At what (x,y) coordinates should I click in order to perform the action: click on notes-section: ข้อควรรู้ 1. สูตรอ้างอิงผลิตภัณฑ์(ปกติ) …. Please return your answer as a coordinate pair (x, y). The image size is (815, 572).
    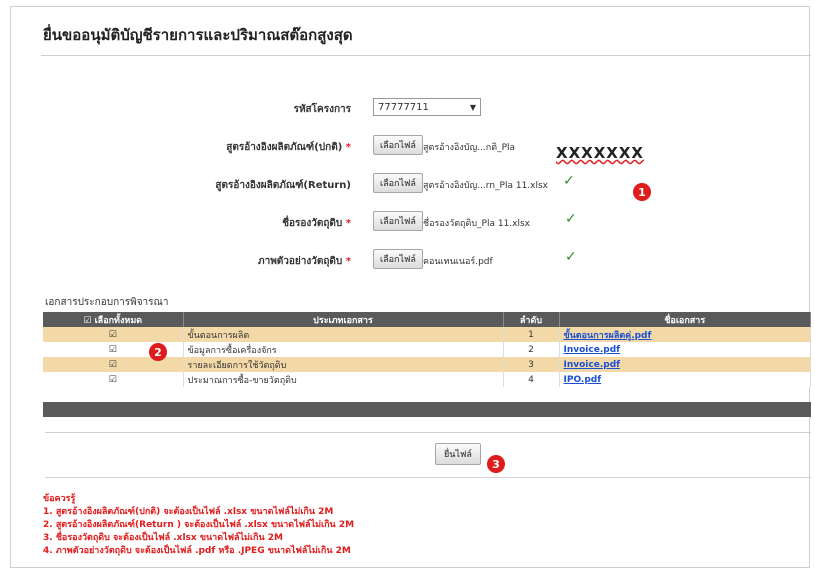
    Looking at the image, I should click on (198, 525).